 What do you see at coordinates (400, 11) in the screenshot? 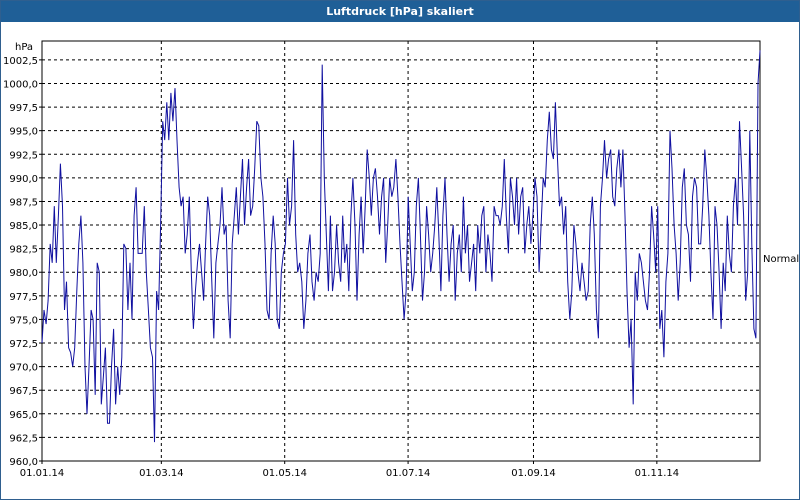
I see `window-title: Luftdruck [hPa] skaliert` at bounding box center [400, 11].